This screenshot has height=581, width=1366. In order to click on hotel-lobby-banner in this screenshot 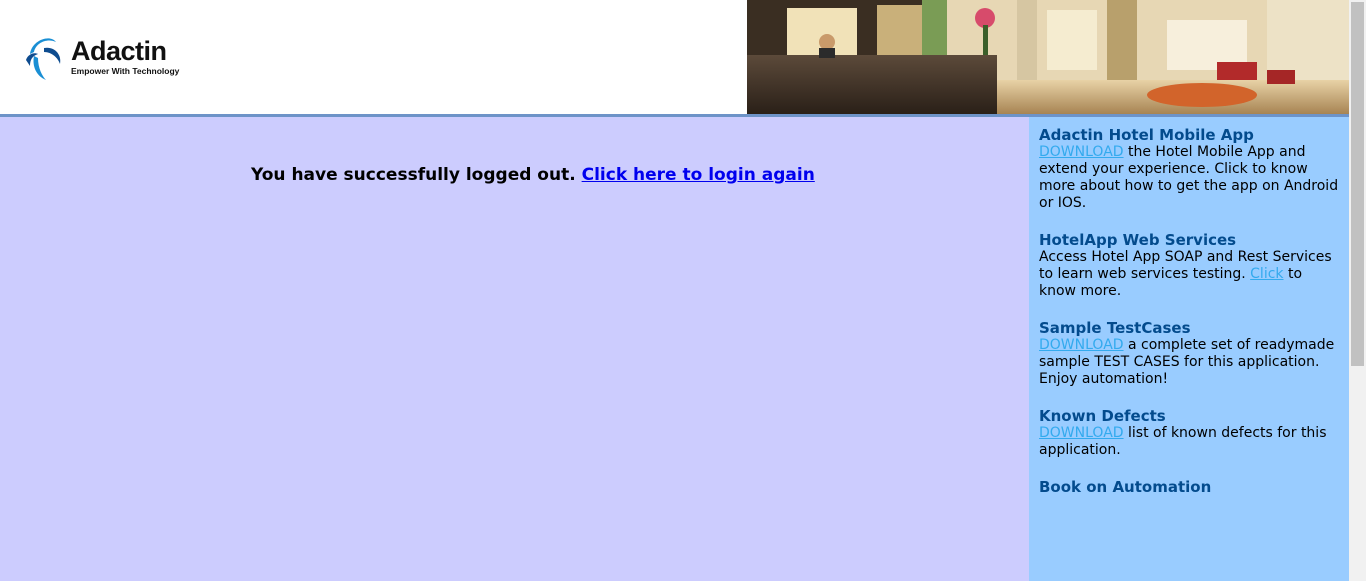, I will do `click(1048, 57)`.